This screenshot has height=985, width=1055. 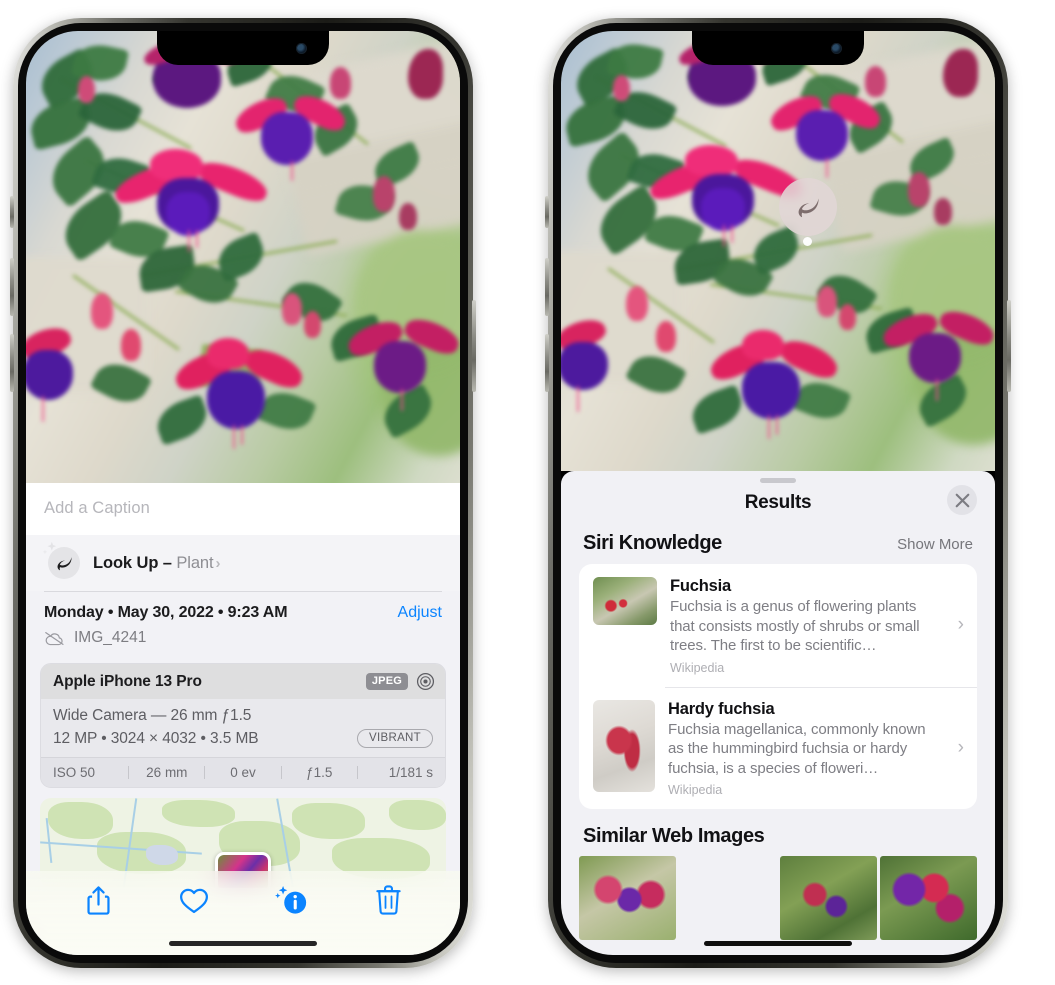 I want to click on camera-model: Apple iPhone 13 Pro, so click(x=127, y=681).